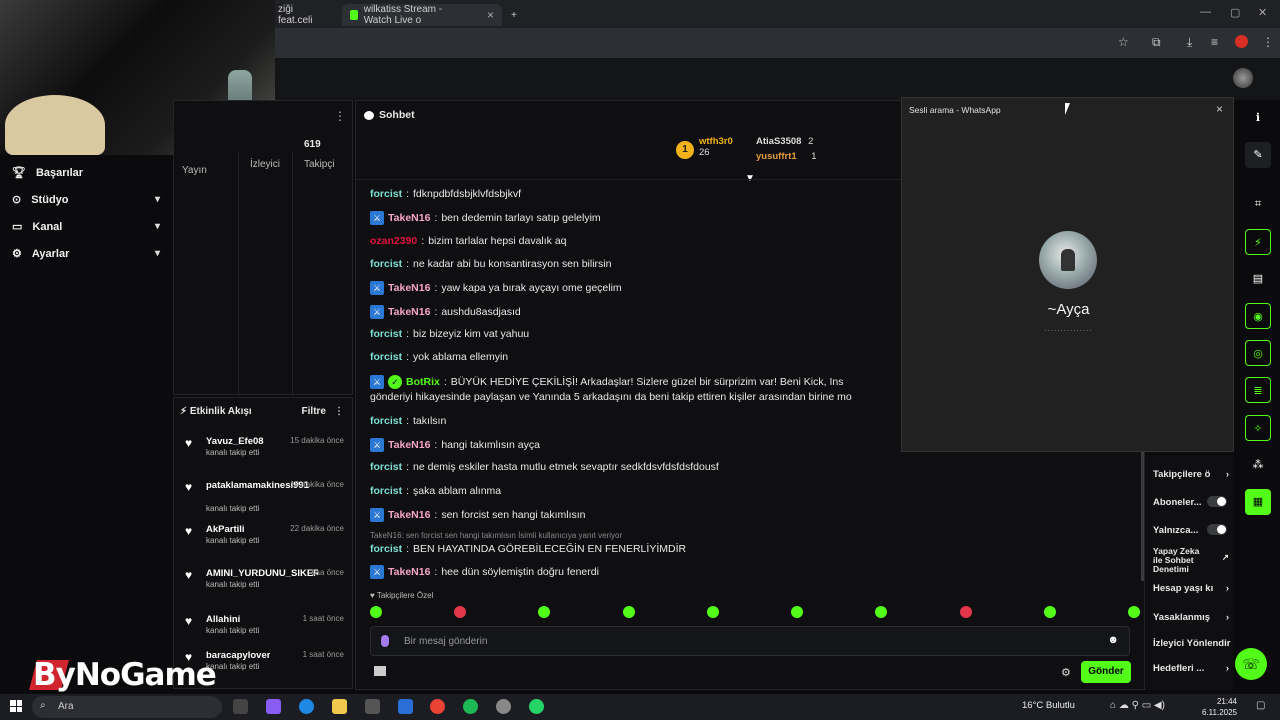  Describe the element at coordinates (1258, 428) in the screenshot. I see `wrench-icon: ✧` at that location.